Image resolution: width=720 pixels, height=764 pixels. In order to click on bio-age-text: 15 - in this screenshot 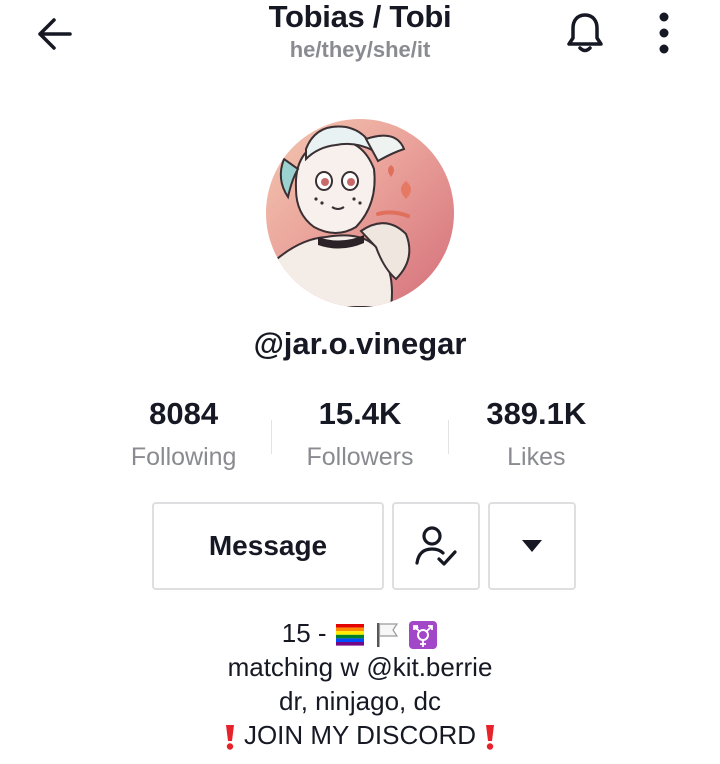, I will do `click(307, 633)`.